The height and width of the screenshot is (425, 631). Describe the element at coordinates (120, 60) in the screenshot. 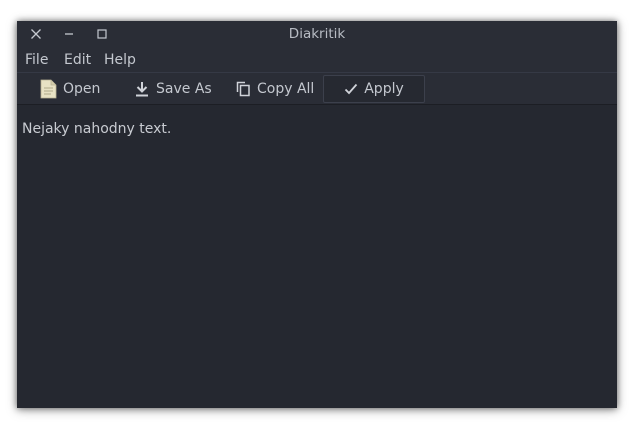

I see `menu-help: Help` at that location.